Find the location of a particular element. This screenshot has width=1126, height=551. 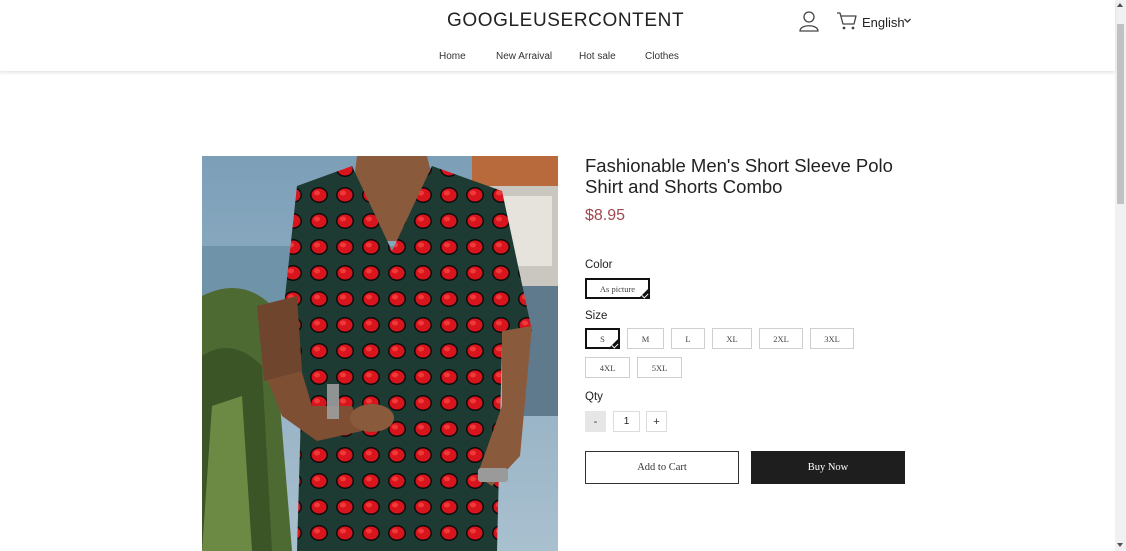

size-option-xl: XL is located at coordinates (732, 338).